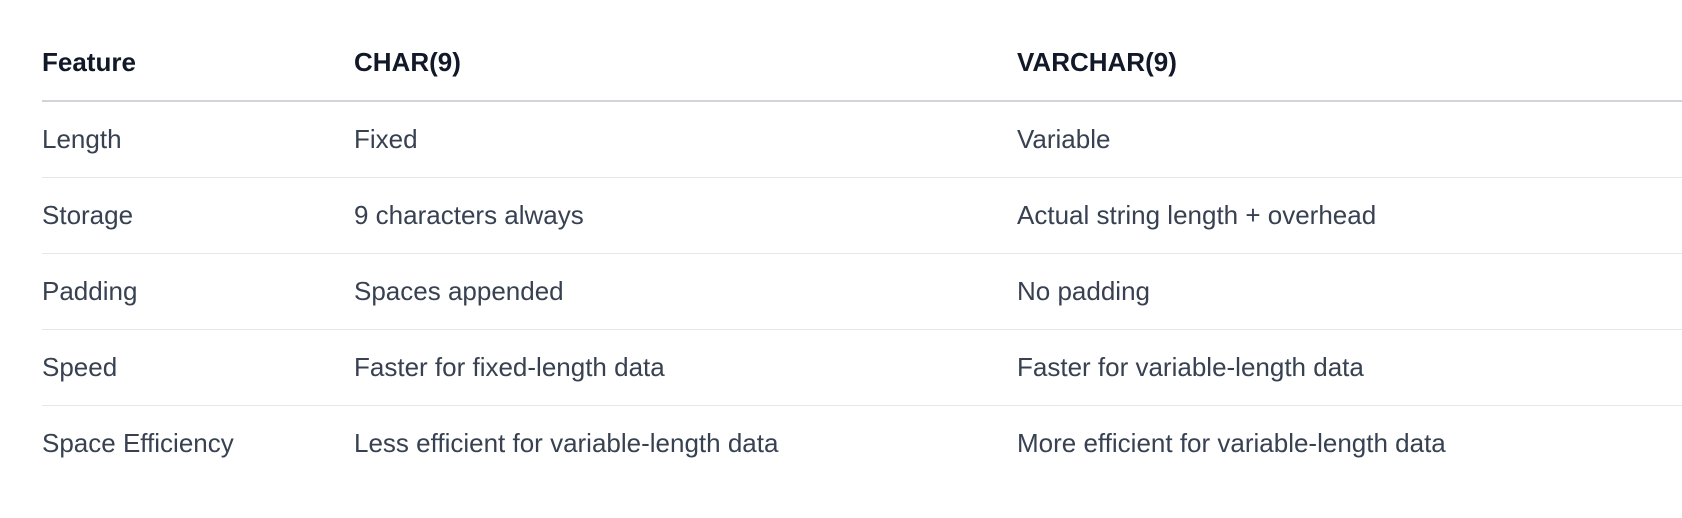 This screenshot has width=1682, height=518. I want to click on varchar-cell: More efficient for variable-length data, so click(1231, 443).